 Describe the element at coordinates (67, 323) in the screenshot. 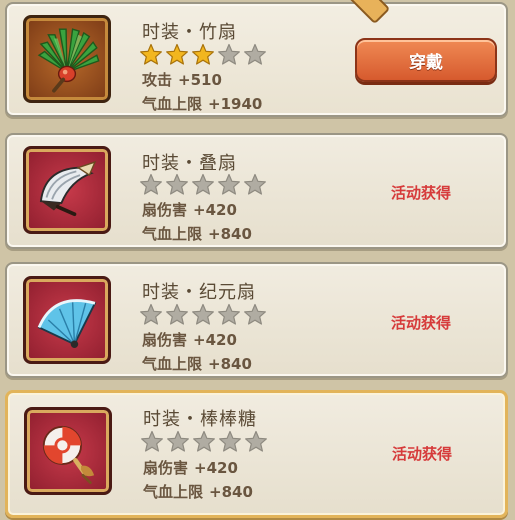

I see `era-fan-icon` at that location.